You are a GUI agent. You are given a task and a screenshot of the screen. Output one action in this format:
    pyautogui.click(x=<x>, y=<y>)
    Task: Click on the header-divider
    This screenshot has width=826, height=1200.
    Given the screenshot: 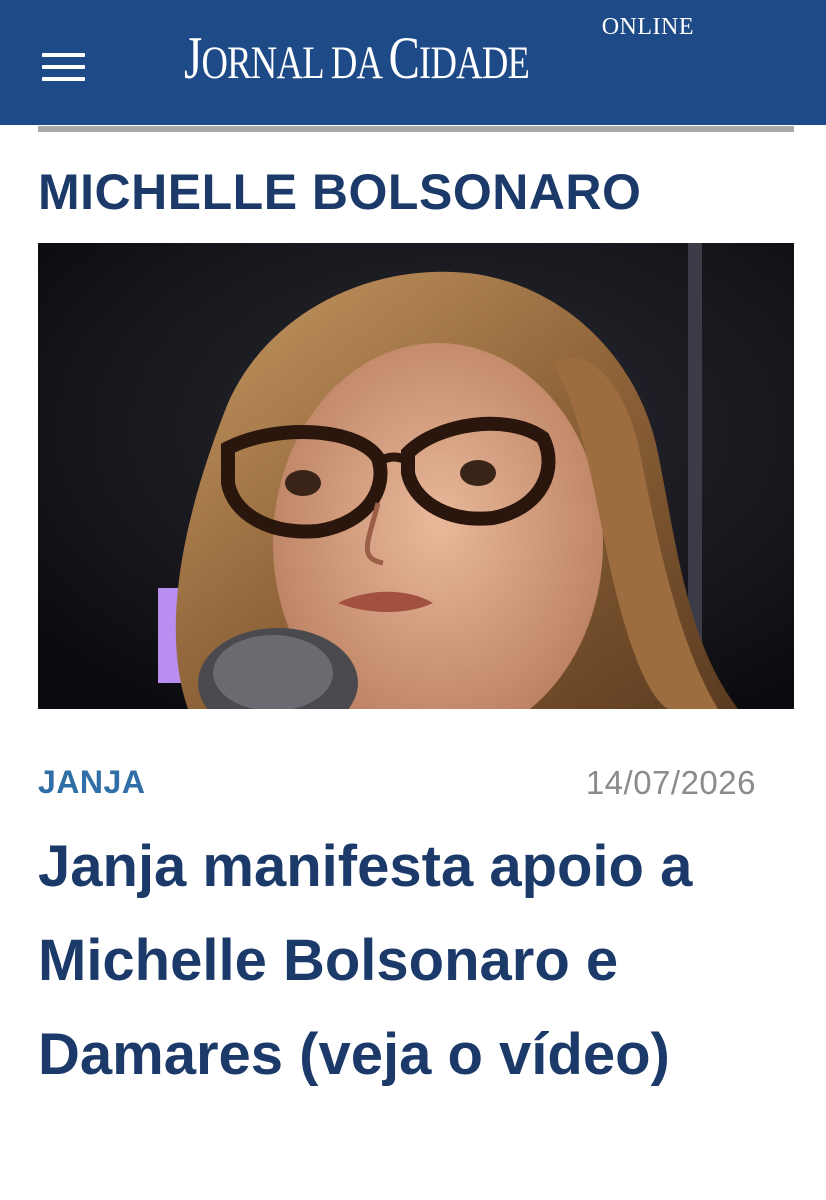 What is the action you would take?
    pyautogui.click(x=416, y=129)
    